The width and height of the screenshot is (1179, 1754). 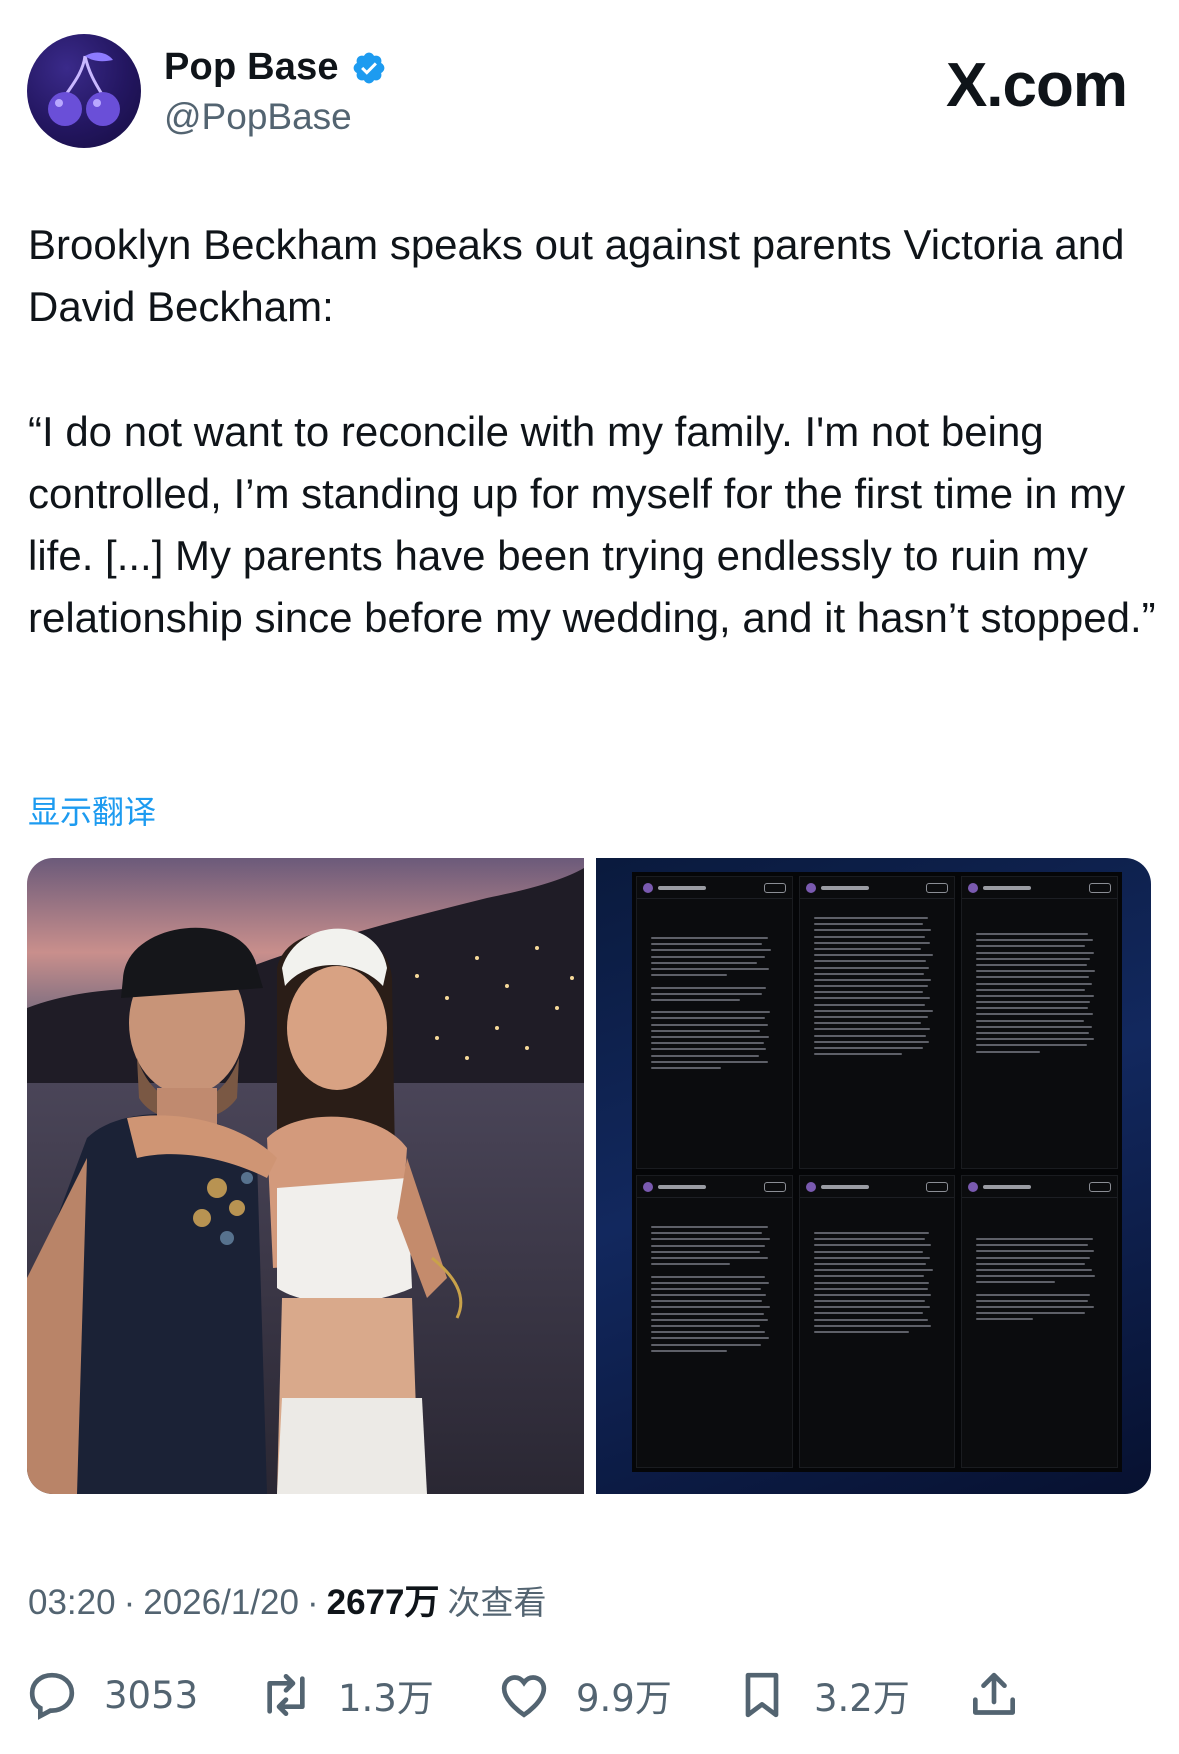 I want to click on view-count-label: 次查看, so click(x=497, y=1602).